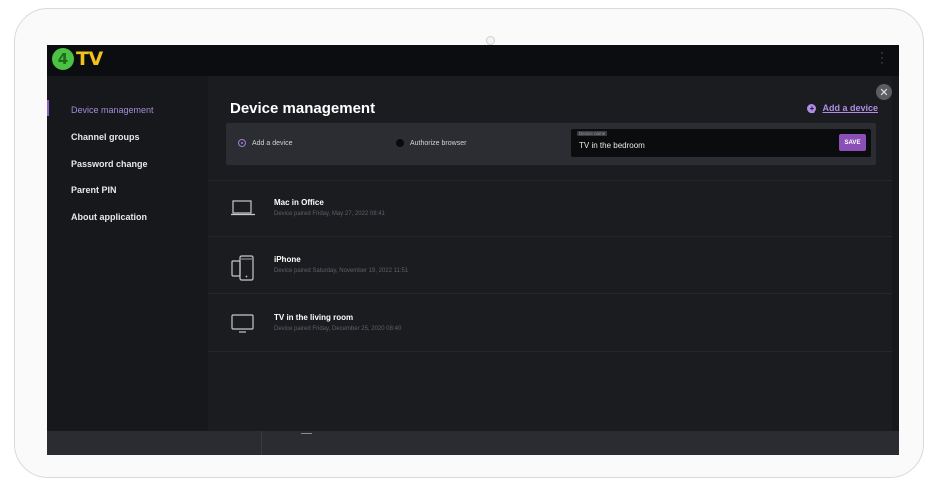 The height and width of the screenshot is (478, 937). Describe the element at coordinates (109, 217) in the screenshot. I see `sidebar-item-about-application: About application` at that location.